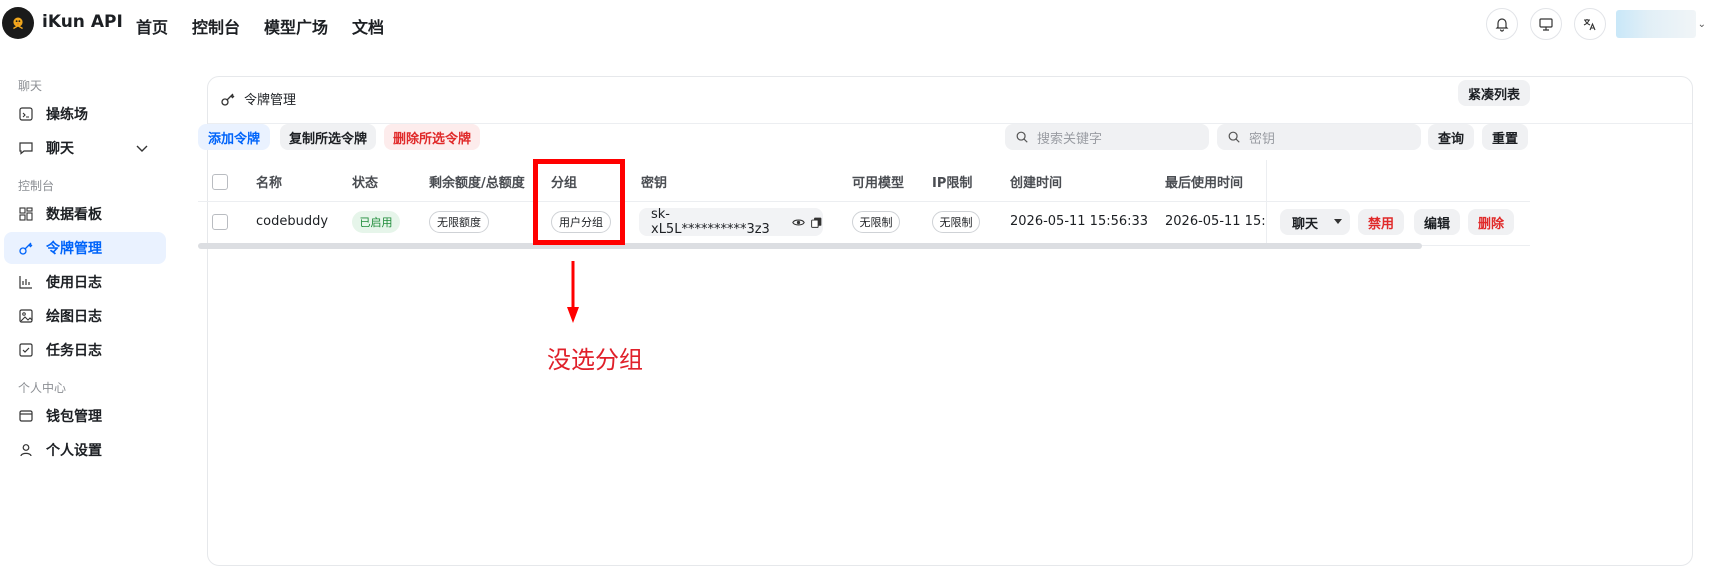  Describe the element at coordinates (1494, 93) in the screenshot. I see `compact-list-button: 紧凑列表` at that location.